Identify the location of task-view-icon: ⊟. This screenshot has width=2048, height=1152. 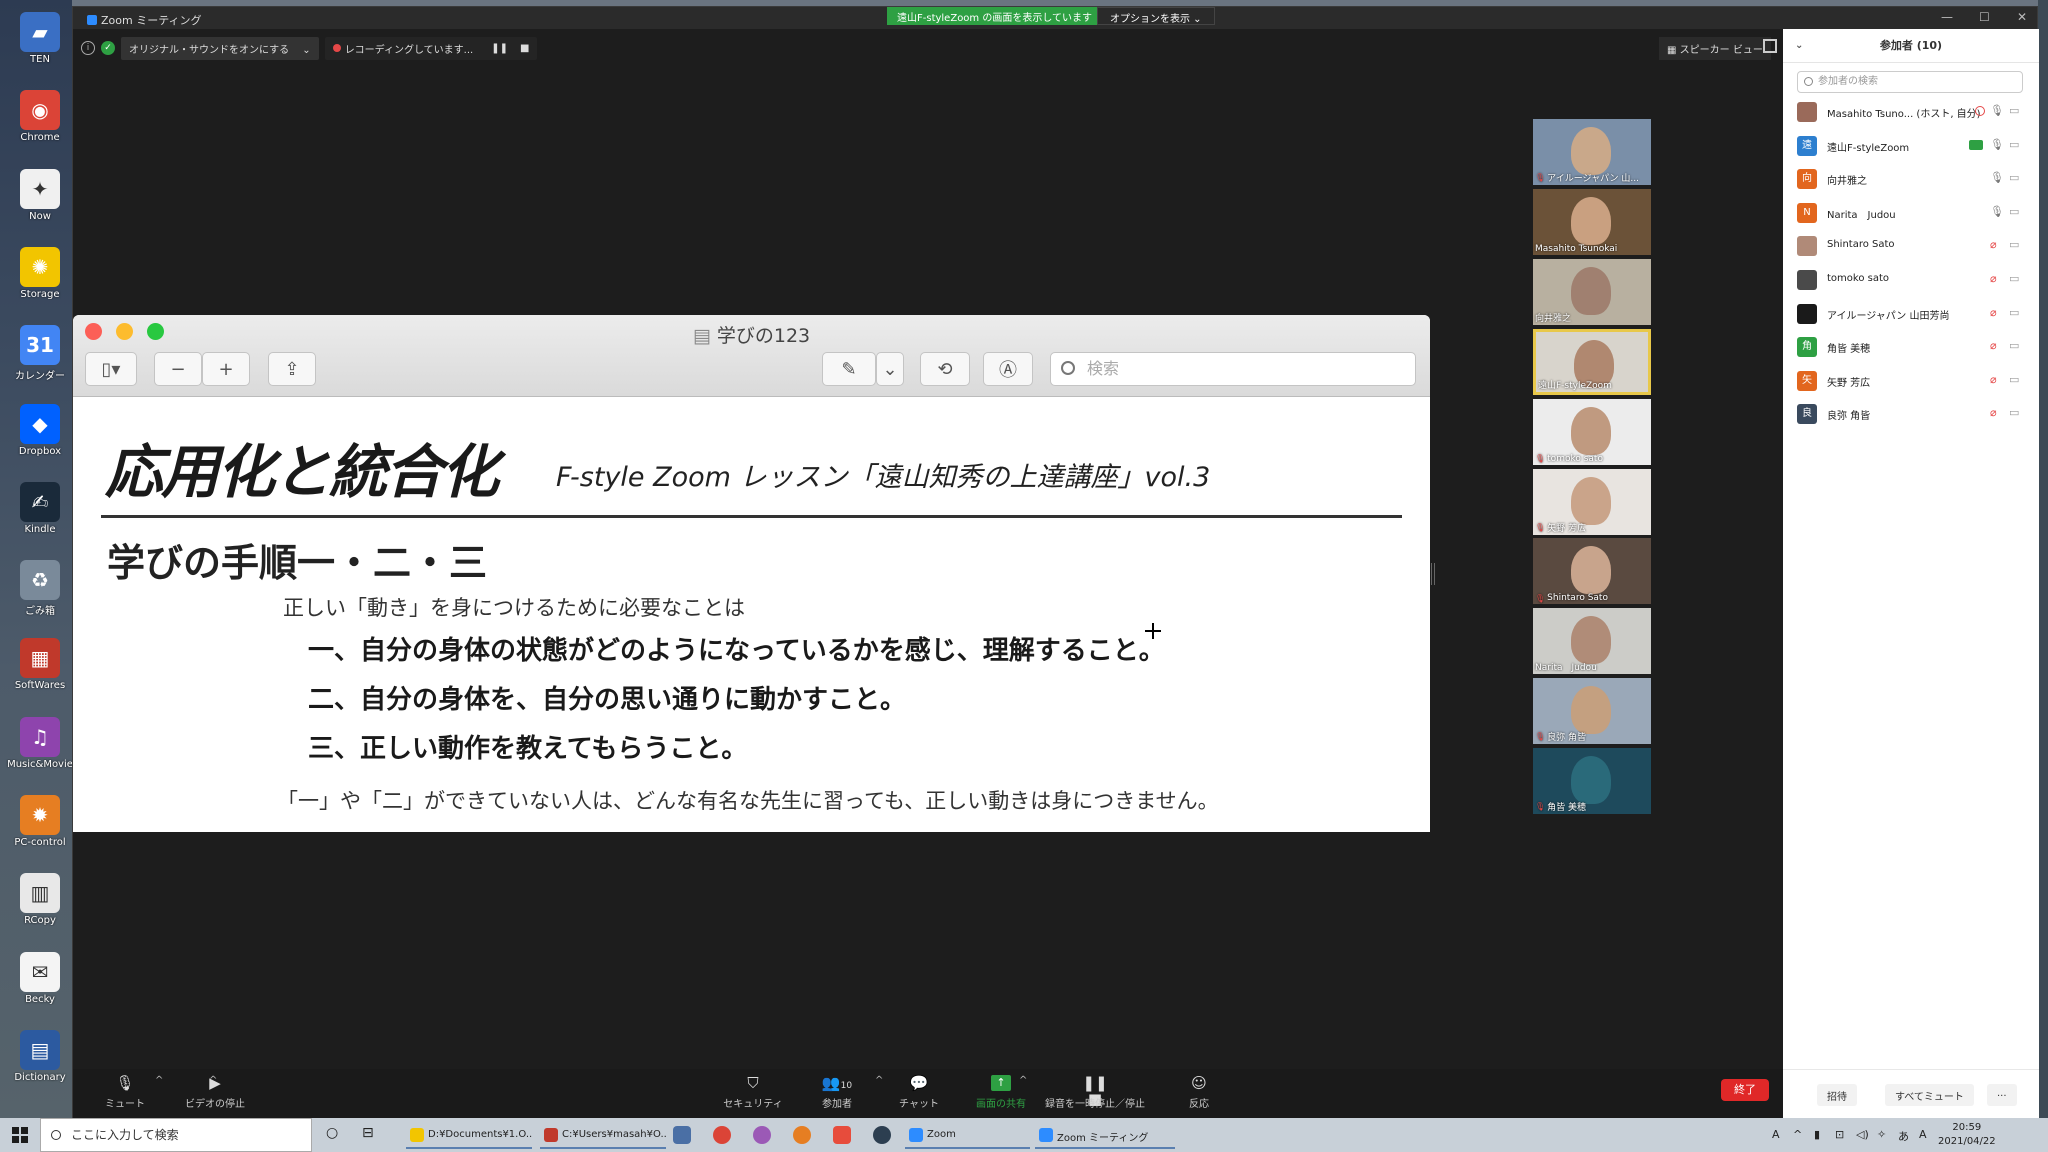
(368, 1133).